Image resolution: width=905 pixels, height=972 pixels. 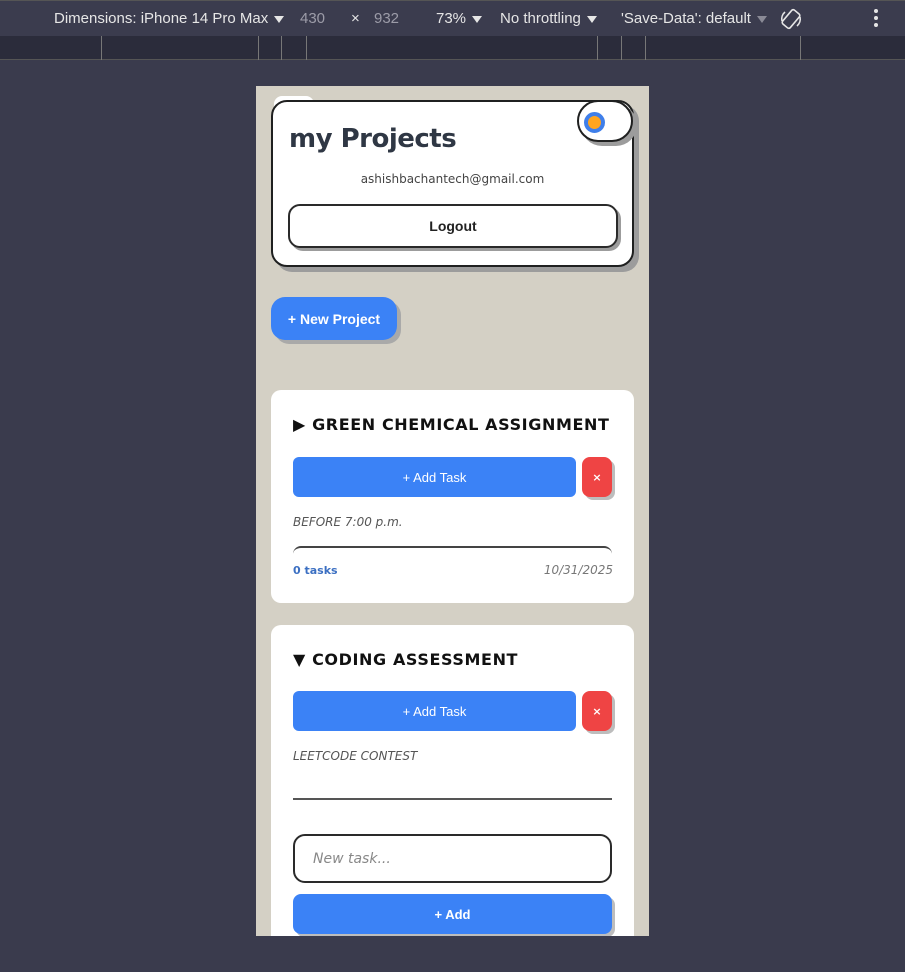 I want to click on user-email: ashishbachantech@gmail.com, so click(x=452, y=179).